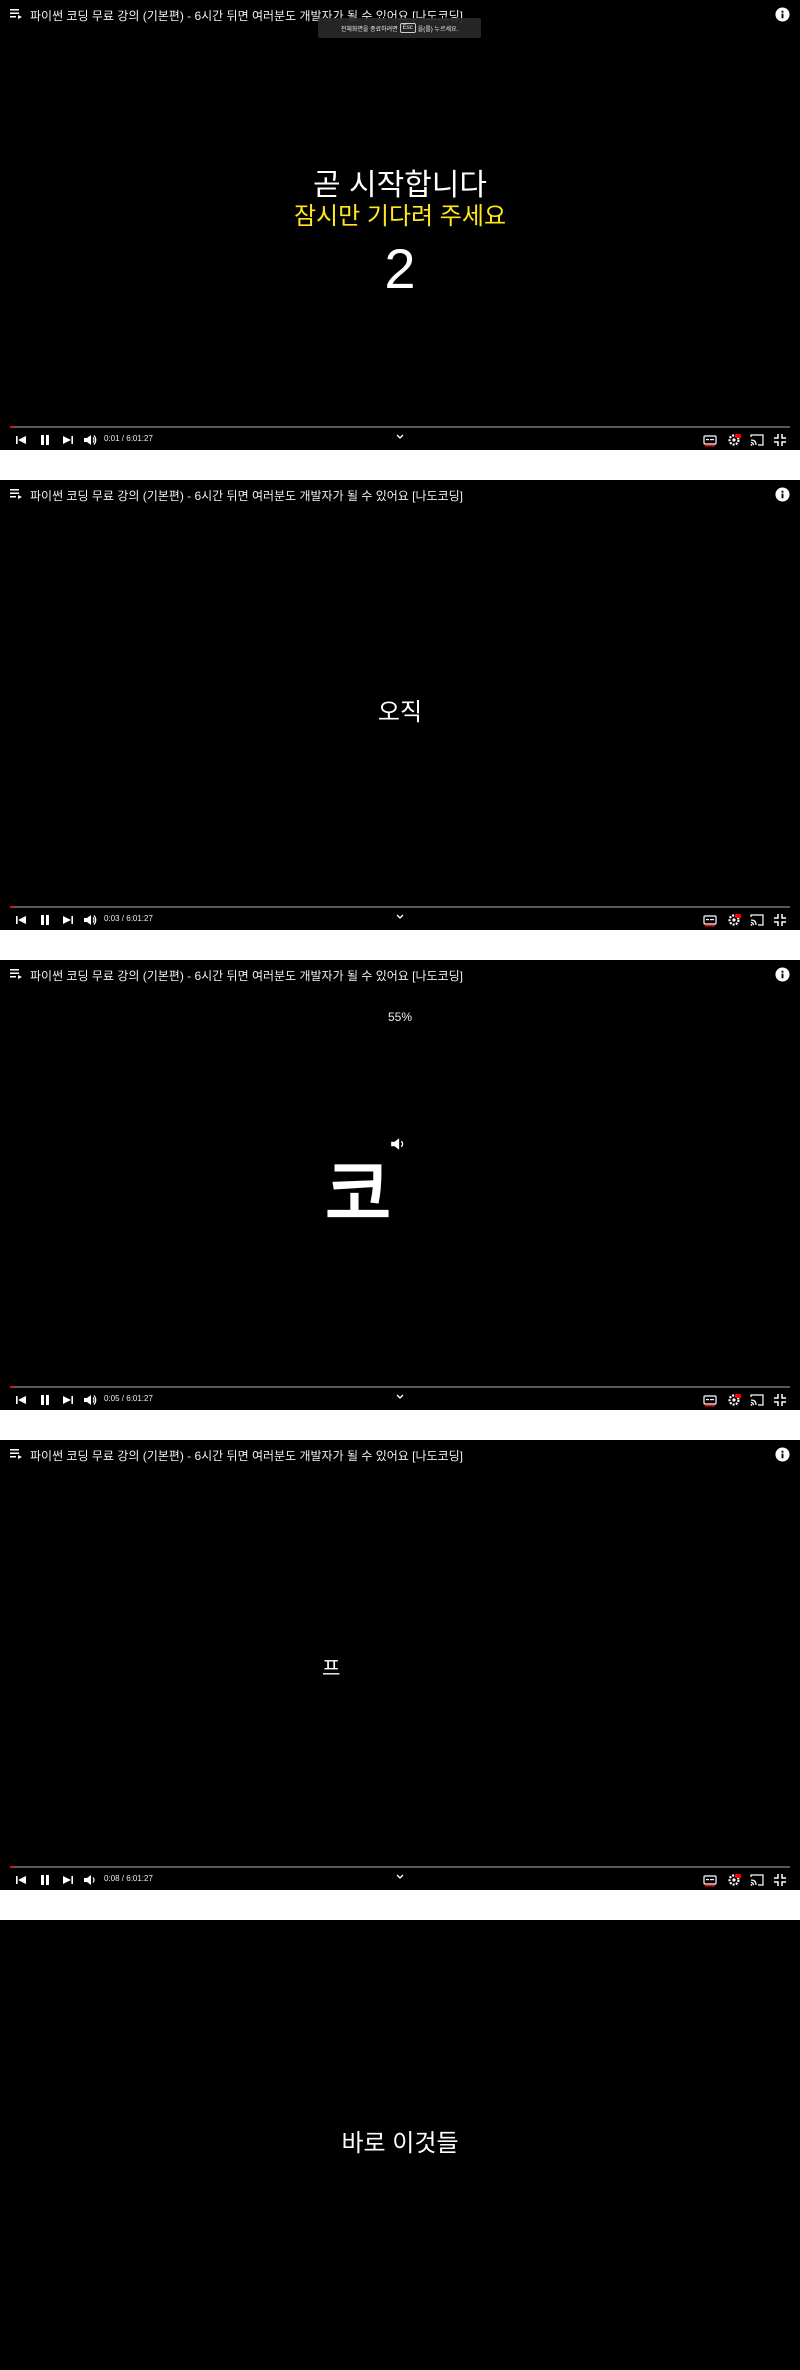 The width and height of the screenshot is (800, 2370). What do you see at coordinates (128, 1878) in the screenshot?
I see `time-display: 0:08 / 6:01:27` at bounding box center [128, 1878].